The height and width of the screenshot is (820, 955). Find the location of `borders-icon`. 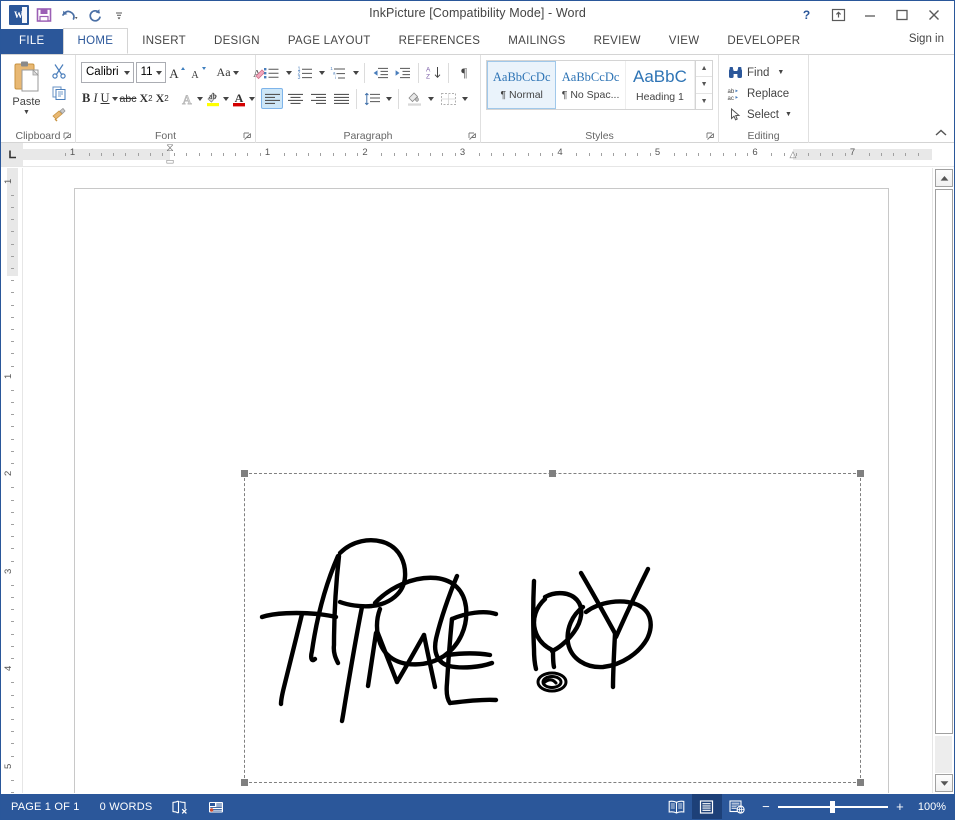

borders-icon is located at coordinates (448, 98).